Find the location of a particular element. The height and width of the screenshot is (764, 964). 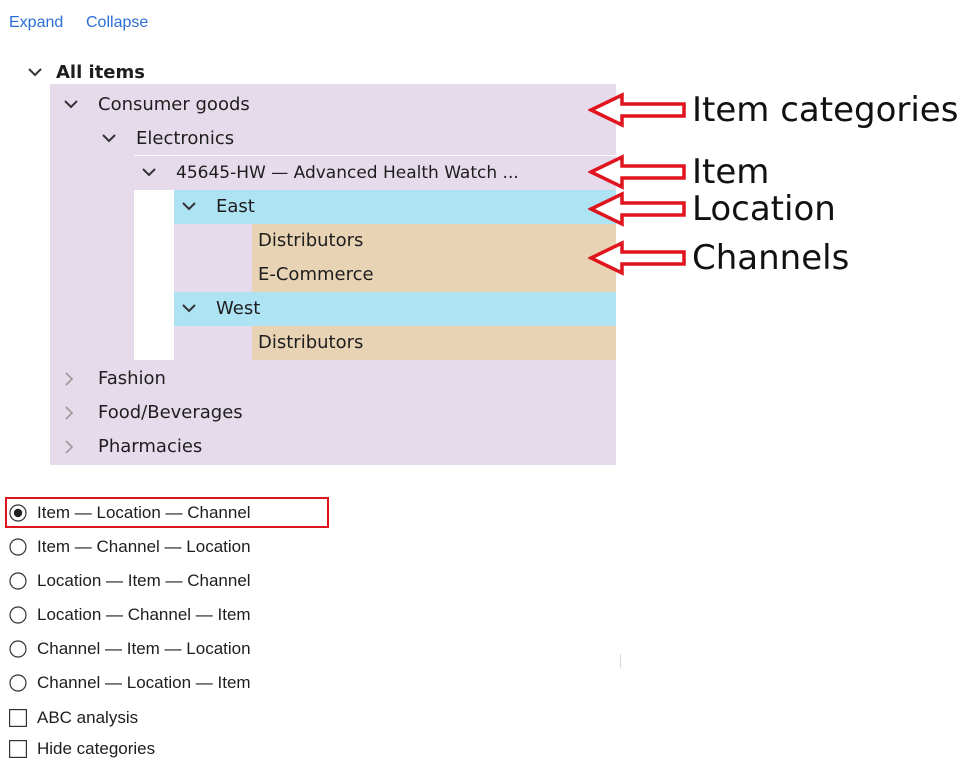

radio-label: Location — Item — Channel is located at coordinates (144, 580).